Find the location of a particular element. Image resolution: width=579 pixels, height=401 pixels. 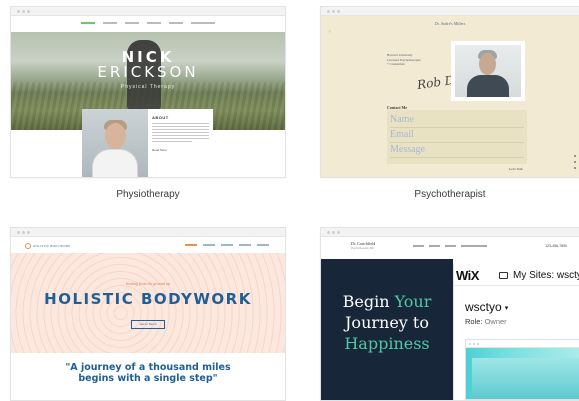

wix-logo: WiX is located at coordinates (467, 275).